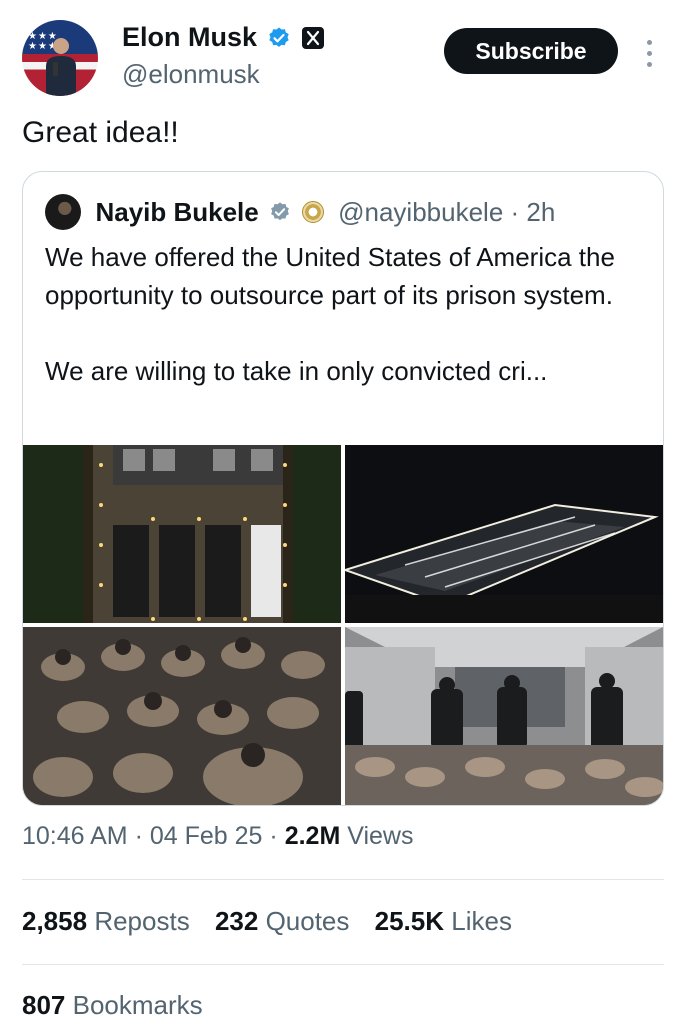 This screenshot has width=686, height=1024. I want to click on author-avatar: ★★★ ★★★, so click(60, 58).